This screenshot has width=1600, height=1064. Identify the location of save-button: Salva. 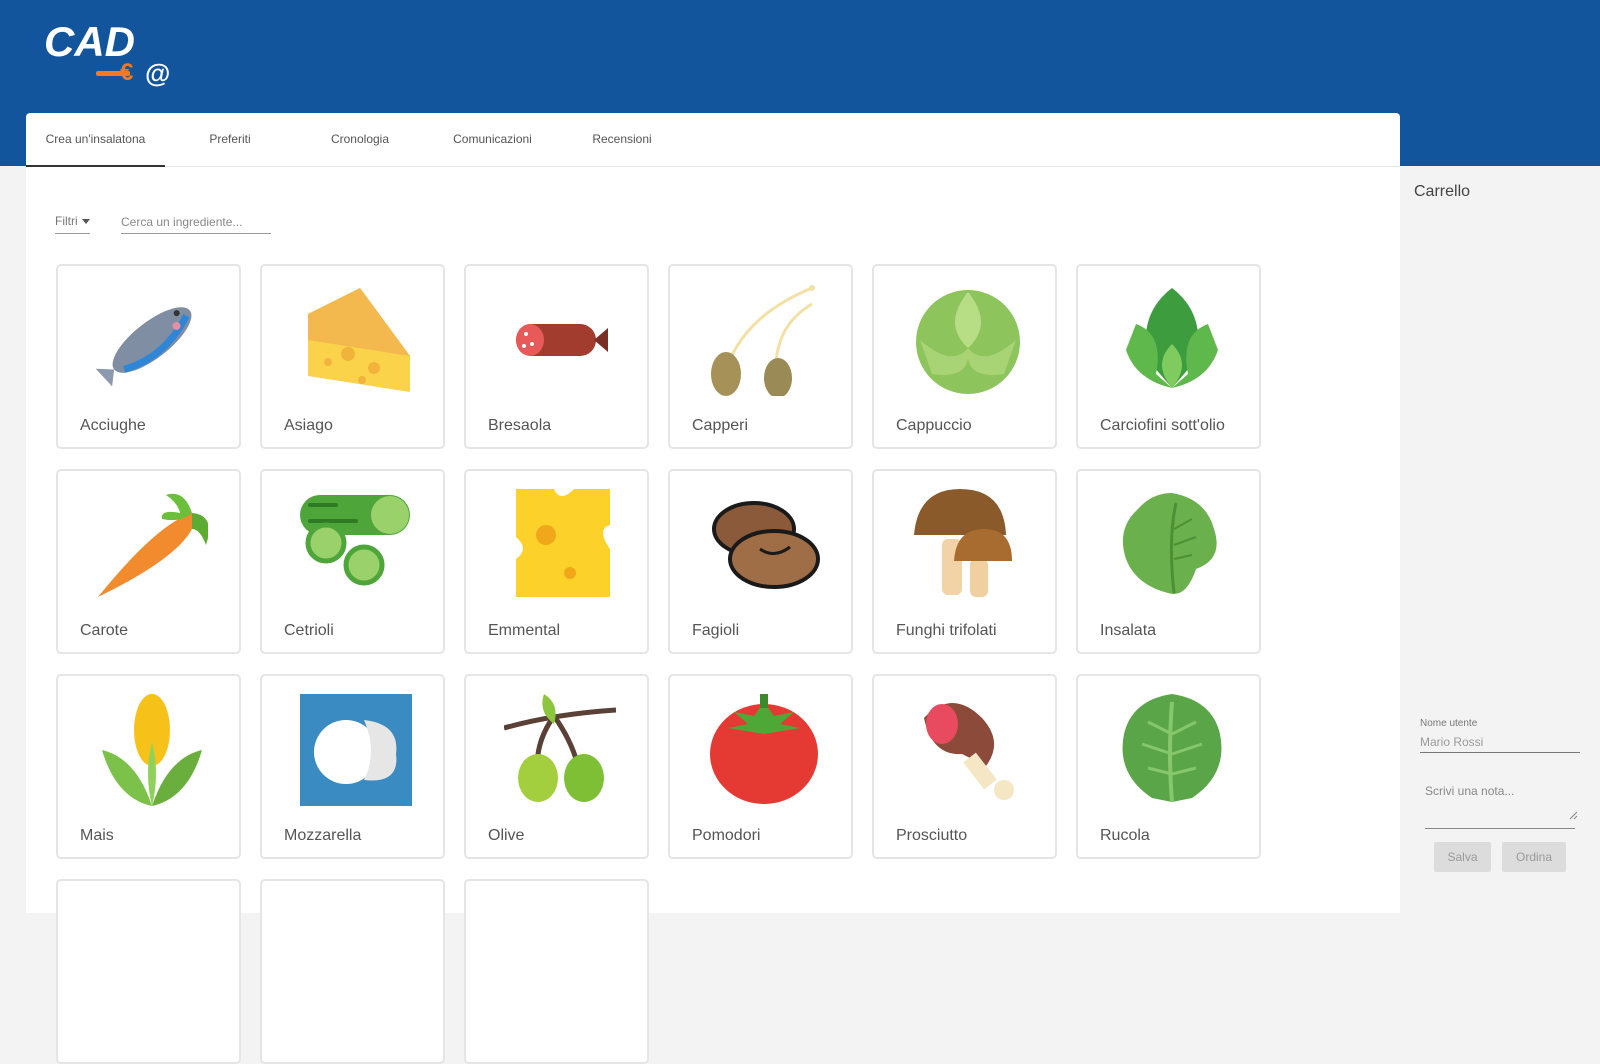
(1462, 857).